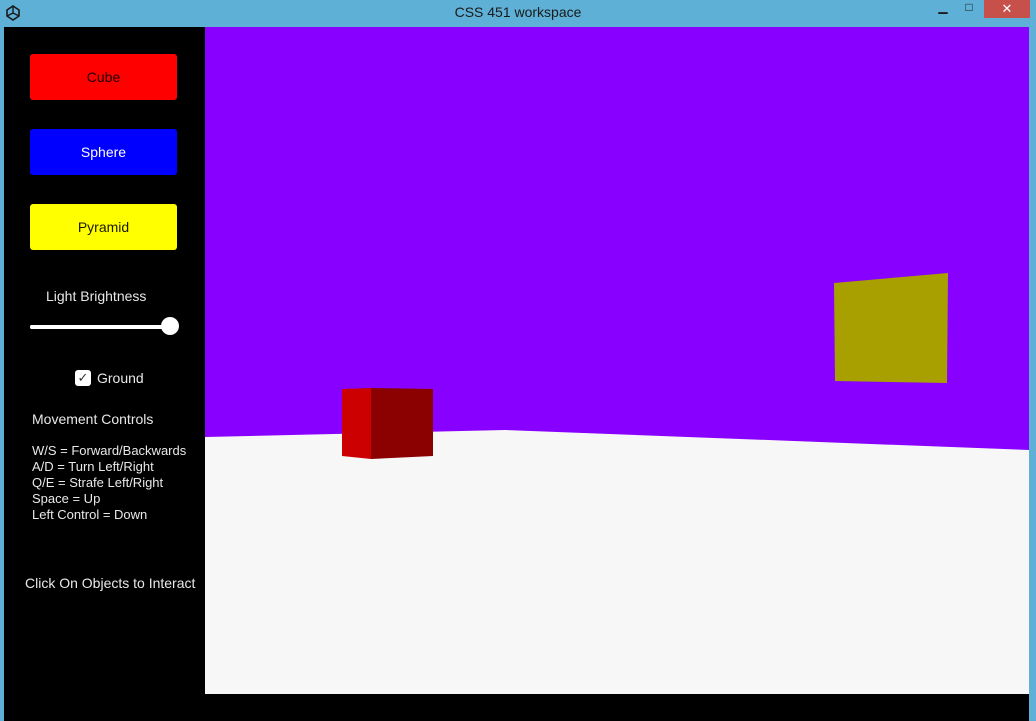 This screenshot has height=721, width=1036. I want to click on title-bar: CSS 451 workspace ▁ □ ✕, so click(518, 13).